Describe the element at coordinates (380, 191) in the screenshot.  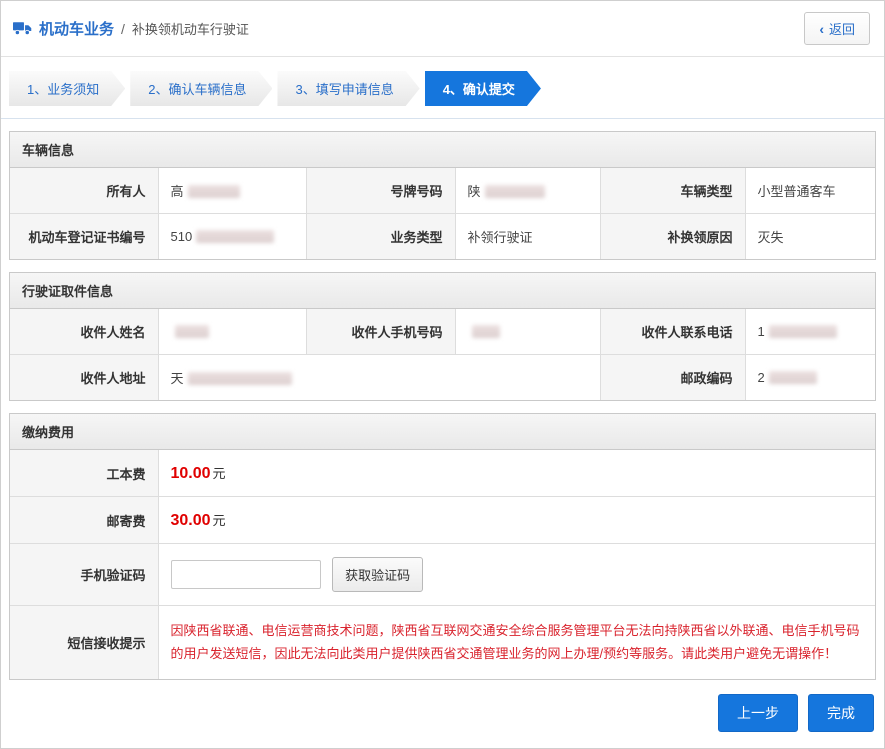
I see `field-plate-label: 号牌号码` at that location.